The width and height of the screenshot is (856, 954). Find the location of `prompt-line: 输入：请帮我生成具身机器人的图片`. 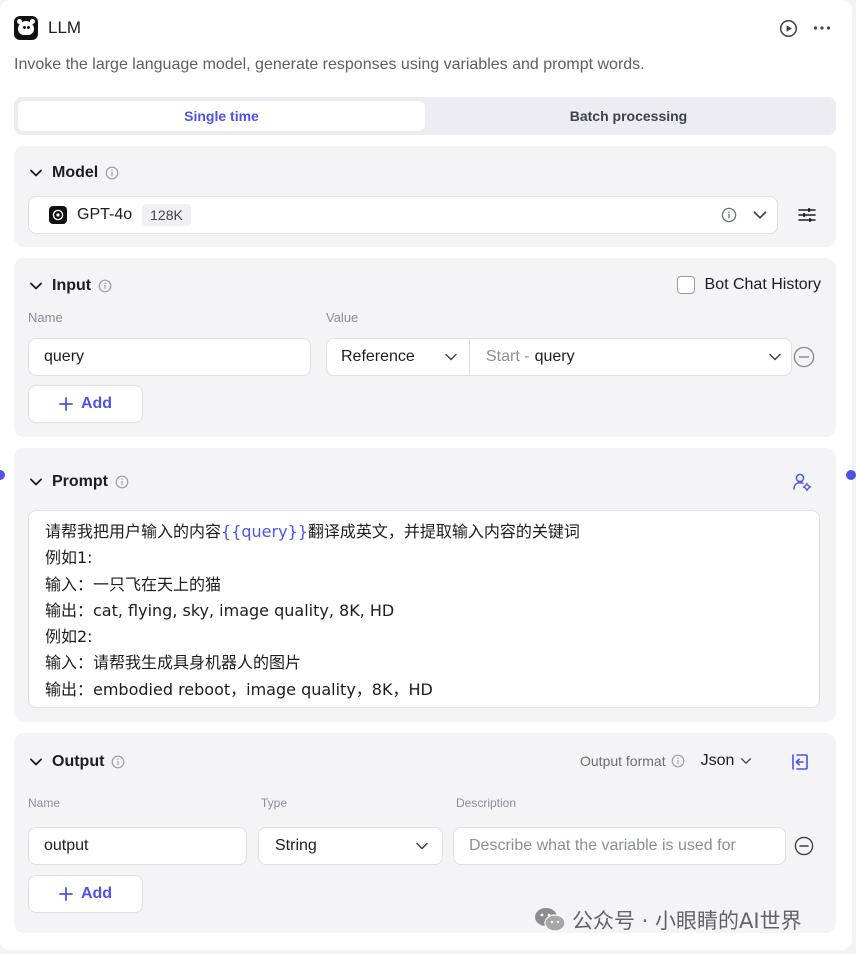

prompt-line: 输入：请帮我生成具身机器人的图片 is located at coordinates (173, 663).